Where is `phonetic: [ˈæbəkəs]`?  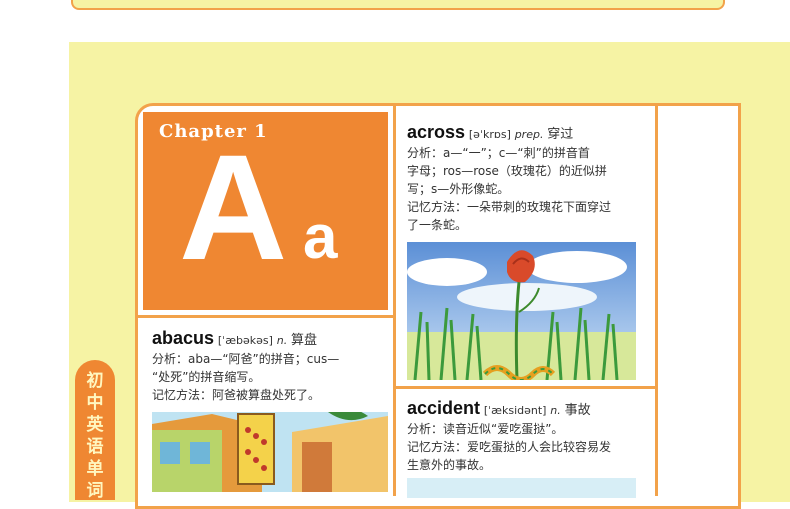
phonetic: [ˈæbəkəs] is located at coordinates (245, 340).